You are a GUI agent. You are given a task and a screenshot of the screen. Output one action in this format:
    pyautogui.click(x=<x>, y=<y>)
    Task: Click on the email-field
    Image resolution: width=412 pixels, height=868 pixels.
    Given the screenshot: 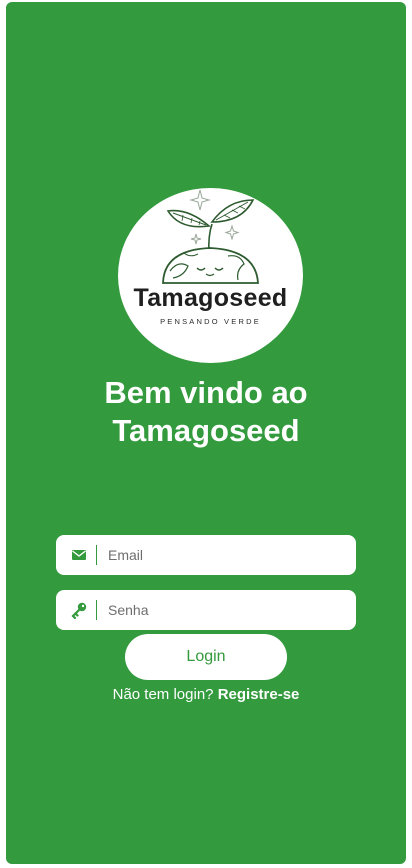 What is the action you would take?
    pyautogui.click(x=206, y=555)
    